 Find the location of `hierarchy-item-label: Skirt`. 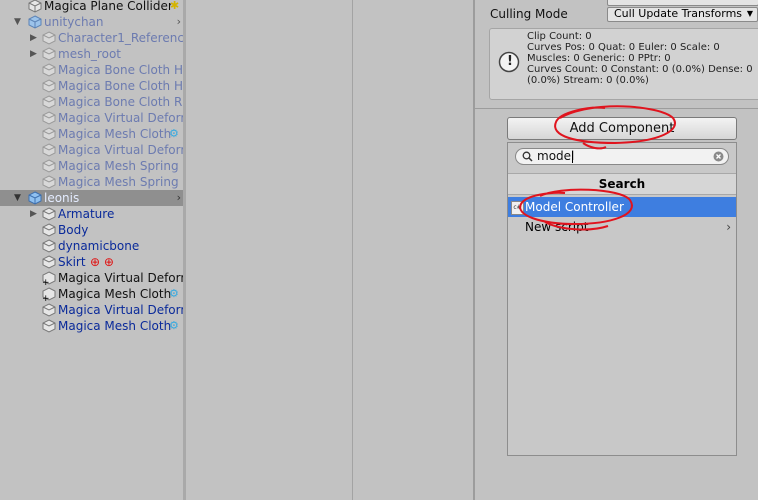

hierarchy-item-label: Skirt is located at coordinates (72, 262).